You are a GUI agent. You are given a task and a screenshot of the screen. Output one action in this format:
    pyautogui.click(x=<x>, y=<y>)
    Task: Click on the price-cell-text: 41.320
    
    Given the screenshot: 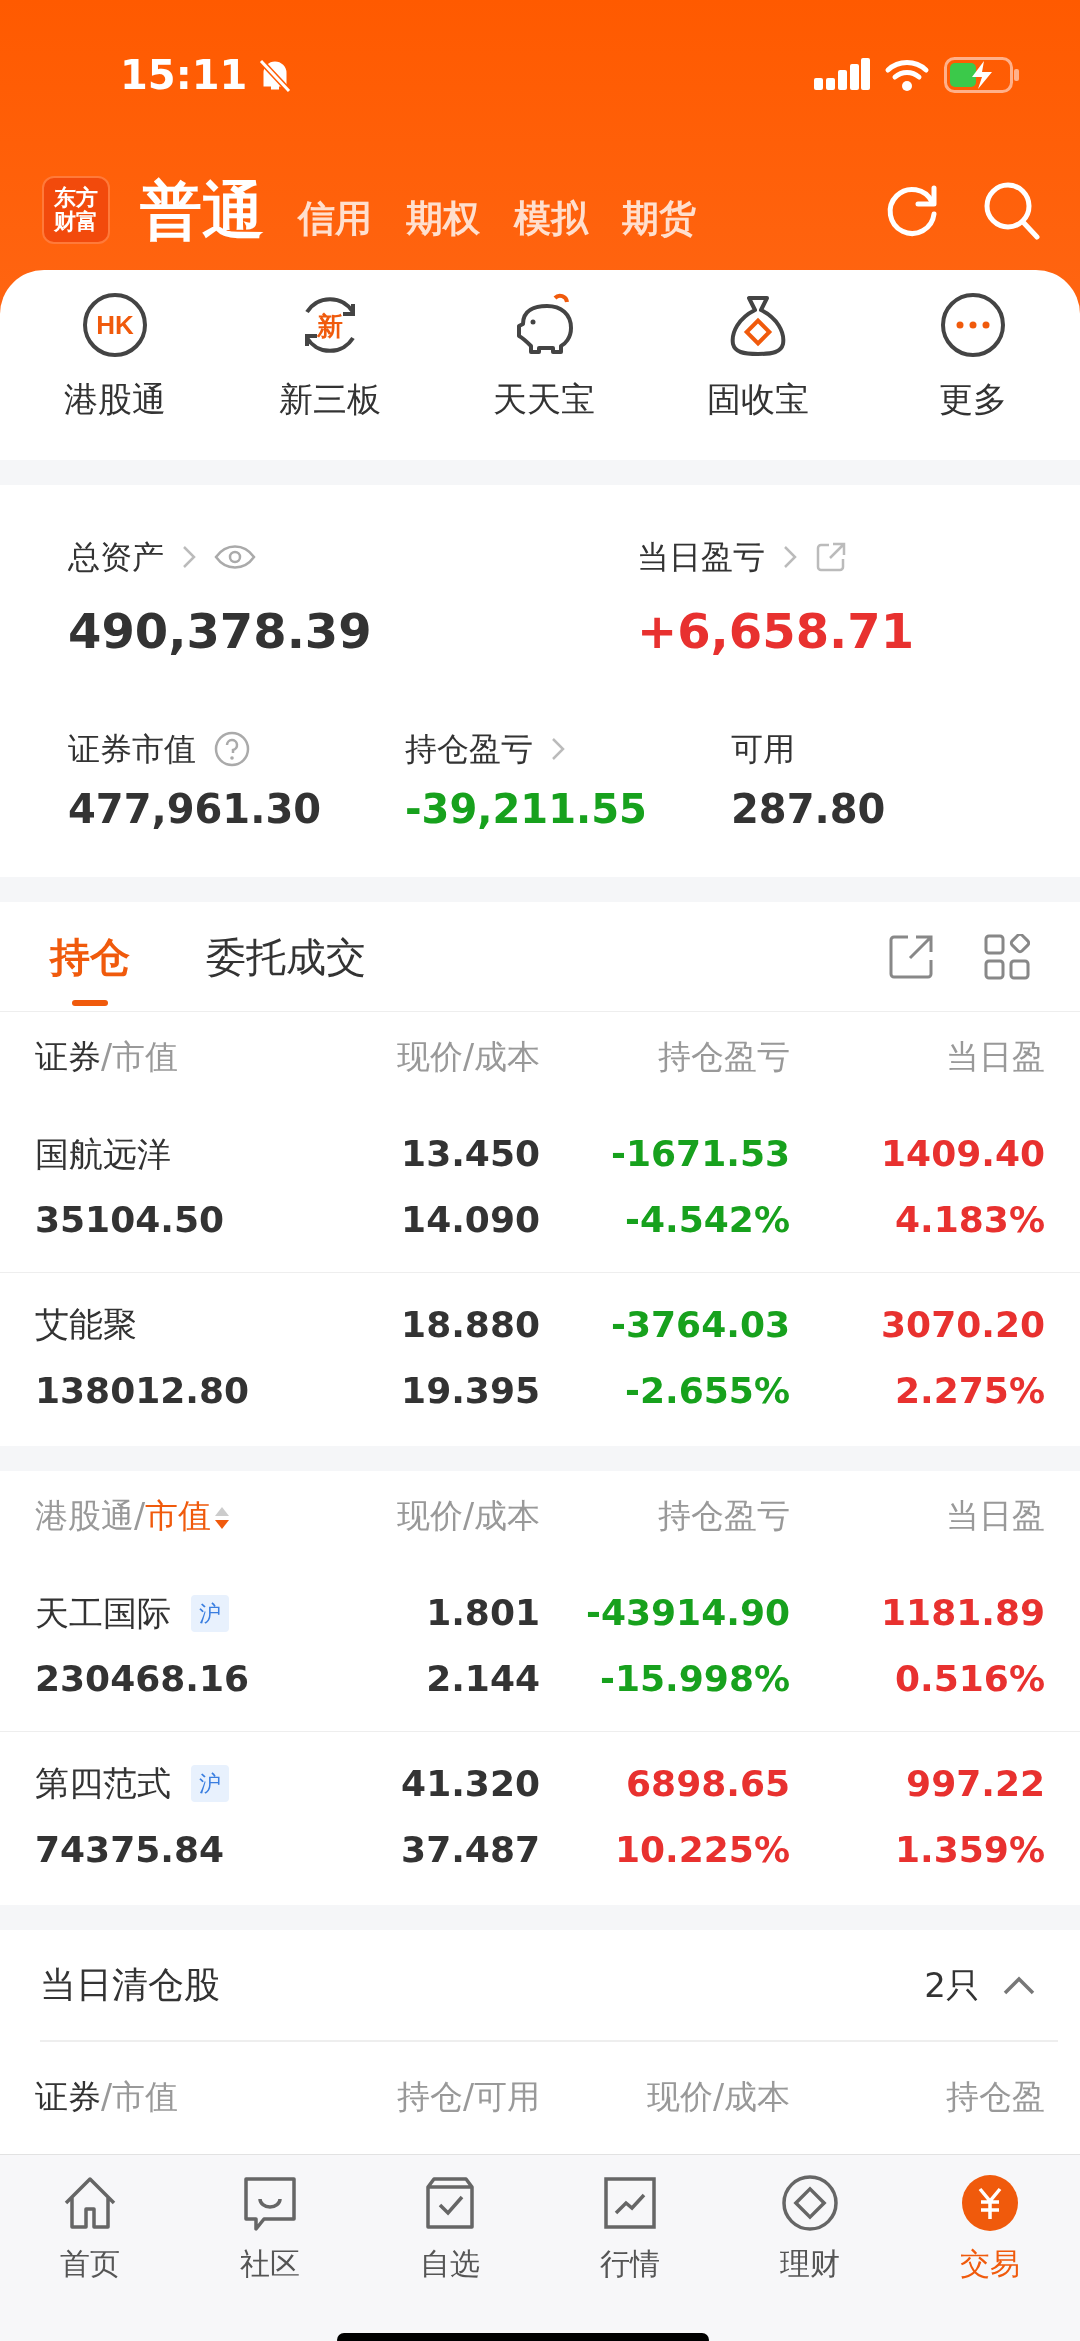 What is the action you would take?
    pyautogui.click(x=470, y=1783)
    